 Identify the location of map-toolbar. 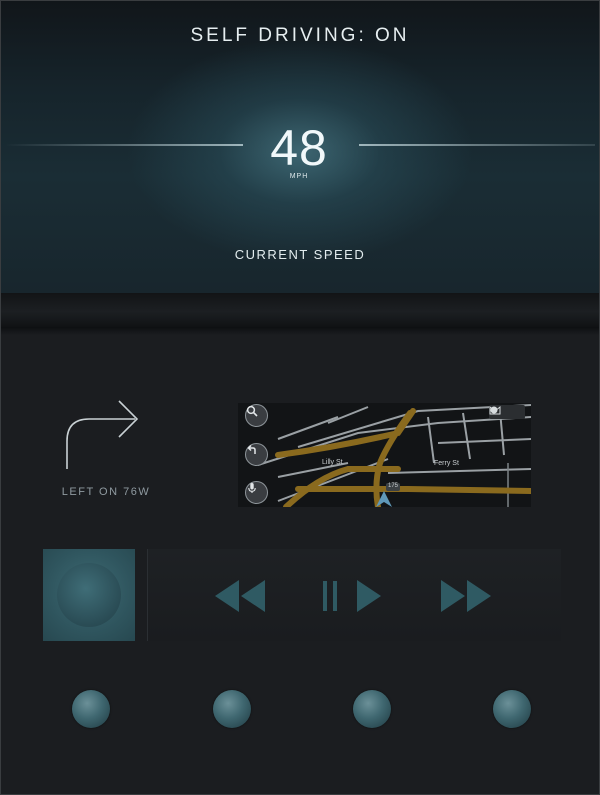
(507, 412).